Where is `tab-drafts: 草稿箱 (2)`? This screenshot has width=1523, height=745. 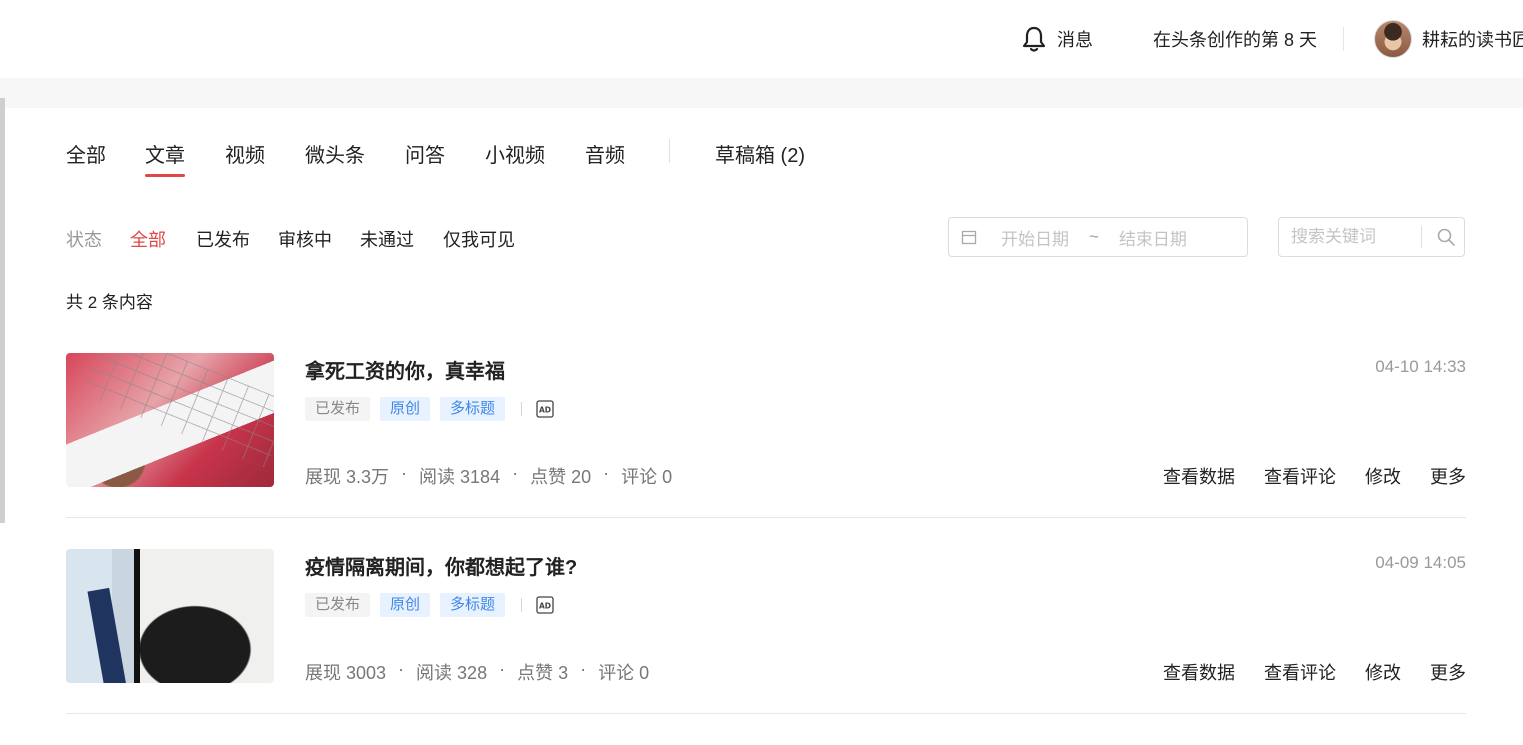 tab-drafts: 草稿箱 (2) is located at coordinates (760, 153).